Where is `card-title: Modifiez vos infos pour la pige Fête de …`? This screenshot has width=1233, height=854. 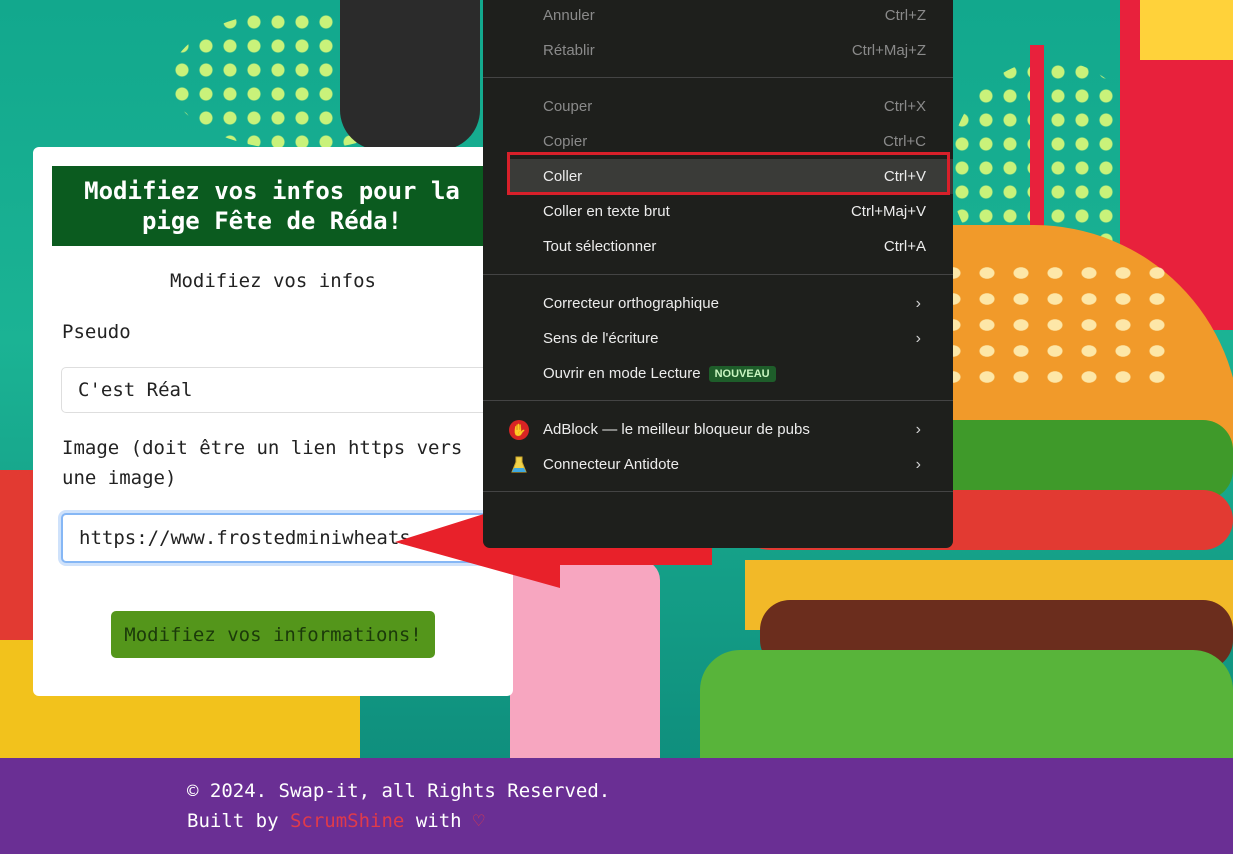
card-title: Modifiez vos infos pour la pige Fête de … is located at coordinates (272, 206).